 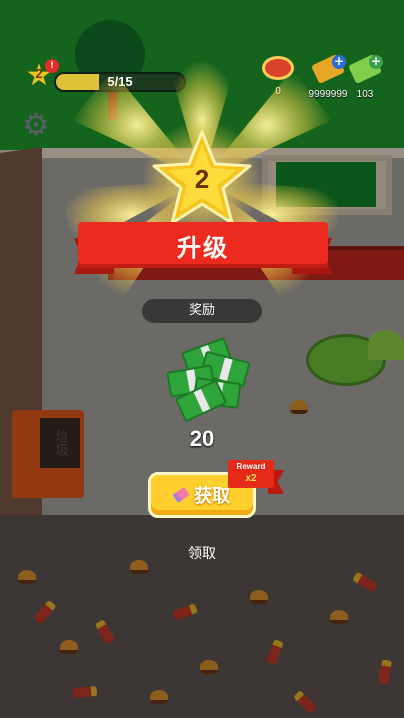 I want to click on claim-link: 领取, so click(x=202, y=553).